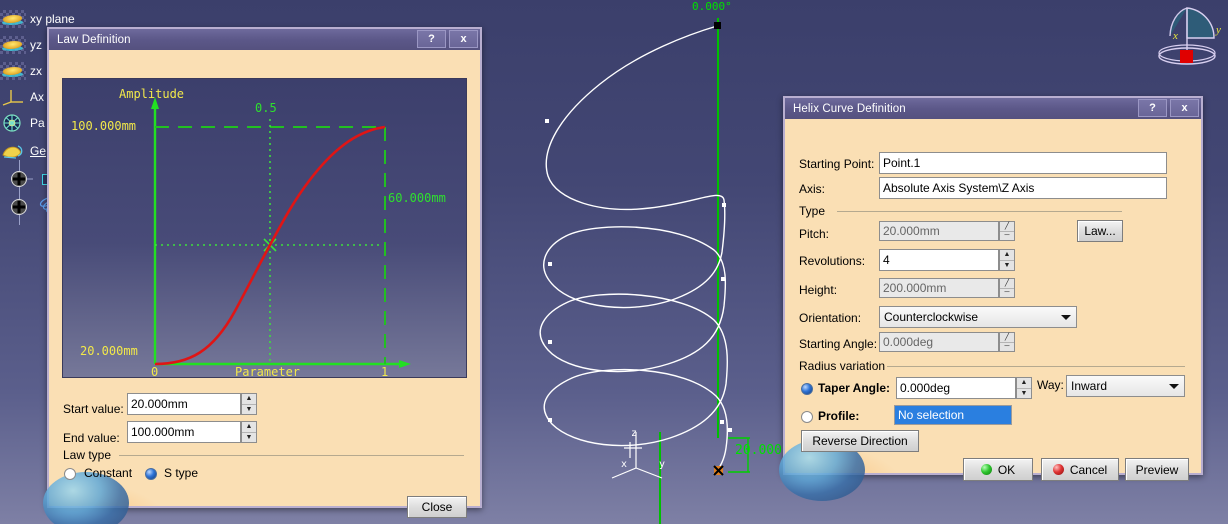 This screenshot has width=1228, height=524. I want to click on geometrical-set-icon, so click(13, 151).